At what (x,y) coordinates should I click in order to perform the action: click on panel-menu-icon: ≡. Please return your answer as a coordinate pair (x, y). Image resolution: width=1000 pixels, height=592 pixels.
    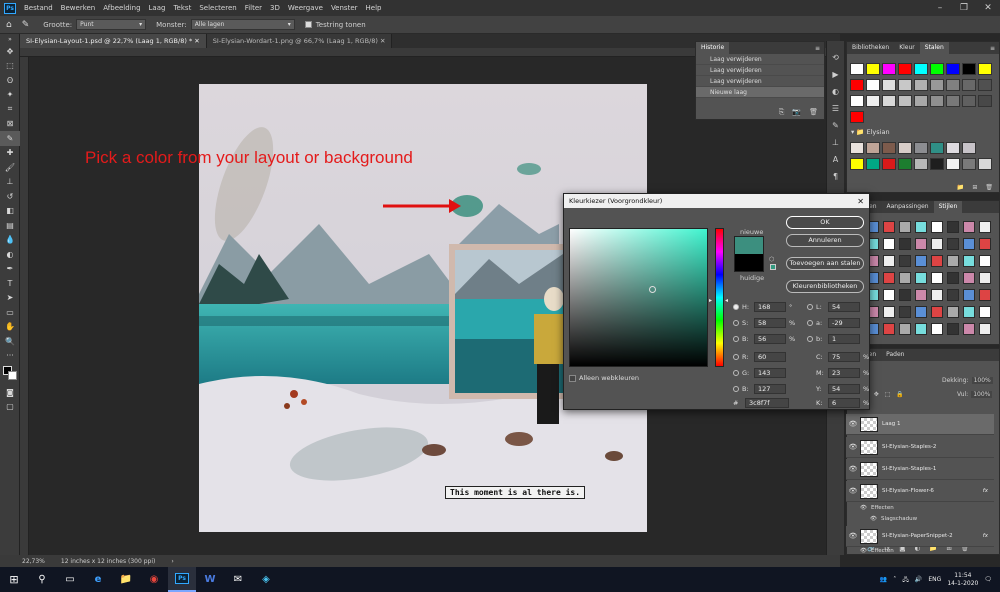
    Looking at the image, I should click on (994, 48).